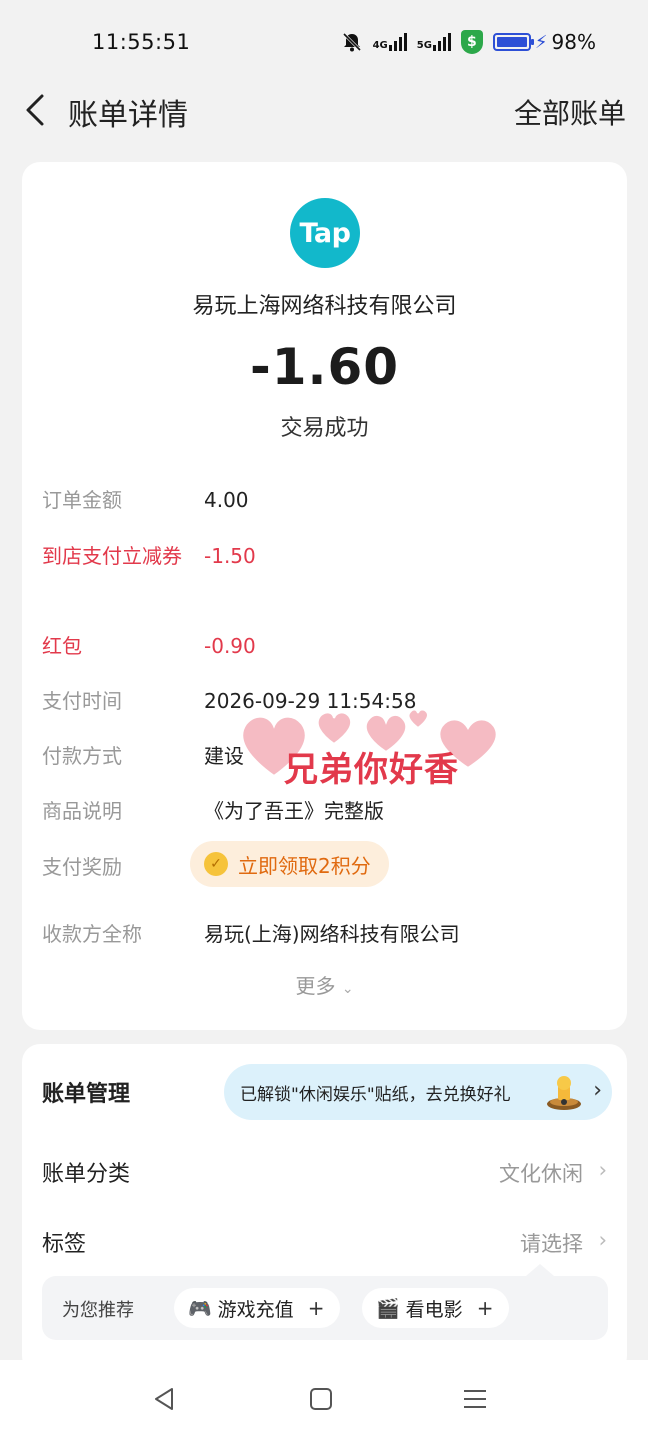  I want to click on status-icons: 4G 5G $ ⚡ 98%, so click(468, 42).